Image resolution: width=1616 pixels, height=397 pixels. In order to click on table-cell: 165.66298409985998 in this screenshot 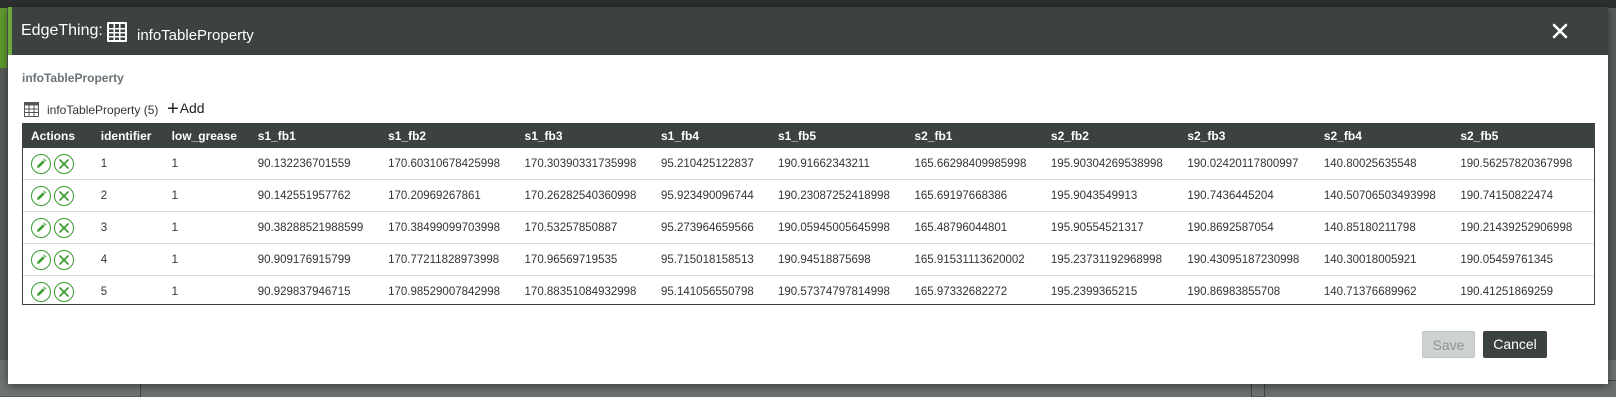, I will do `click(974, 164)`.